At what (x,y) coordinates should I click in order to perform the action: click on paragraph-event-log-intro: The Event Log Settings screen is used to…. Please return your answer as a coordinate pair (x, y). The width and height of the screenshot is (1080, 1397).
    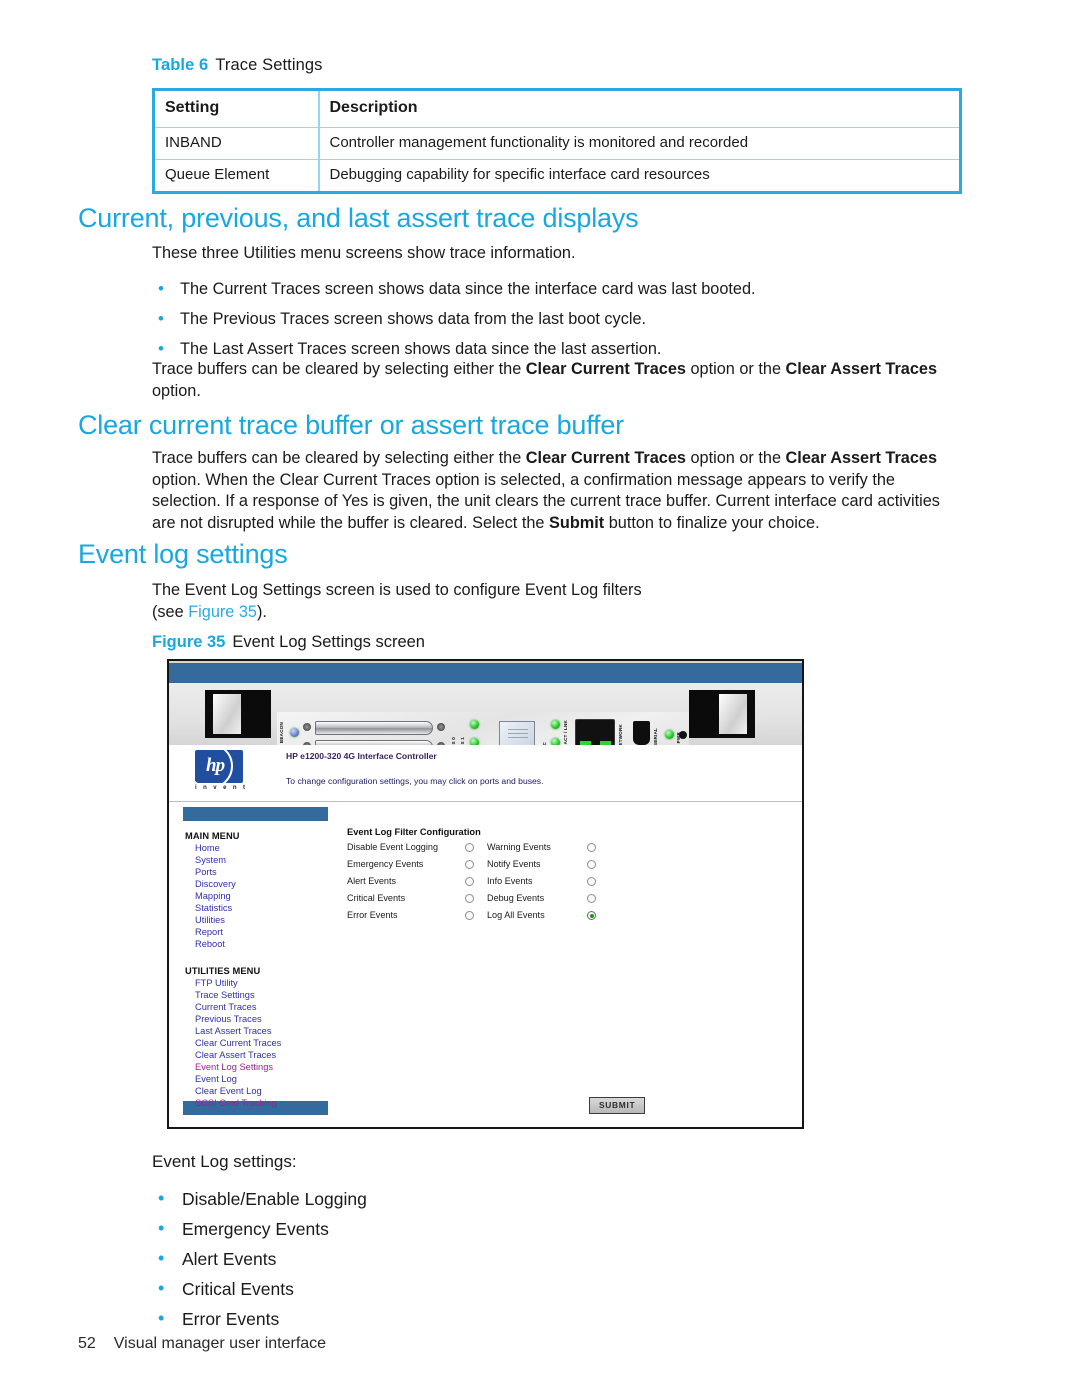
    Looking at the image, I should click on (556, 601).